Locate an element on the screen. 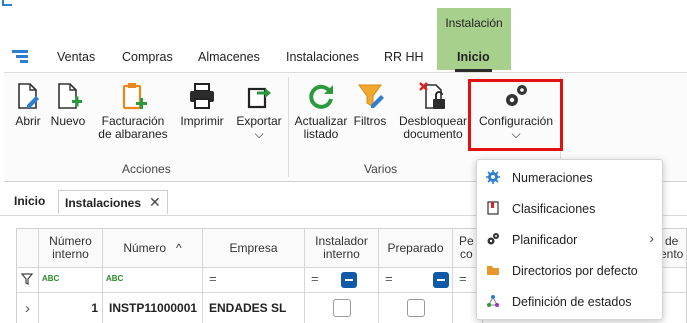 This screenshot has height=323, width=687. folder-icon is located at coordinates (493, 270).